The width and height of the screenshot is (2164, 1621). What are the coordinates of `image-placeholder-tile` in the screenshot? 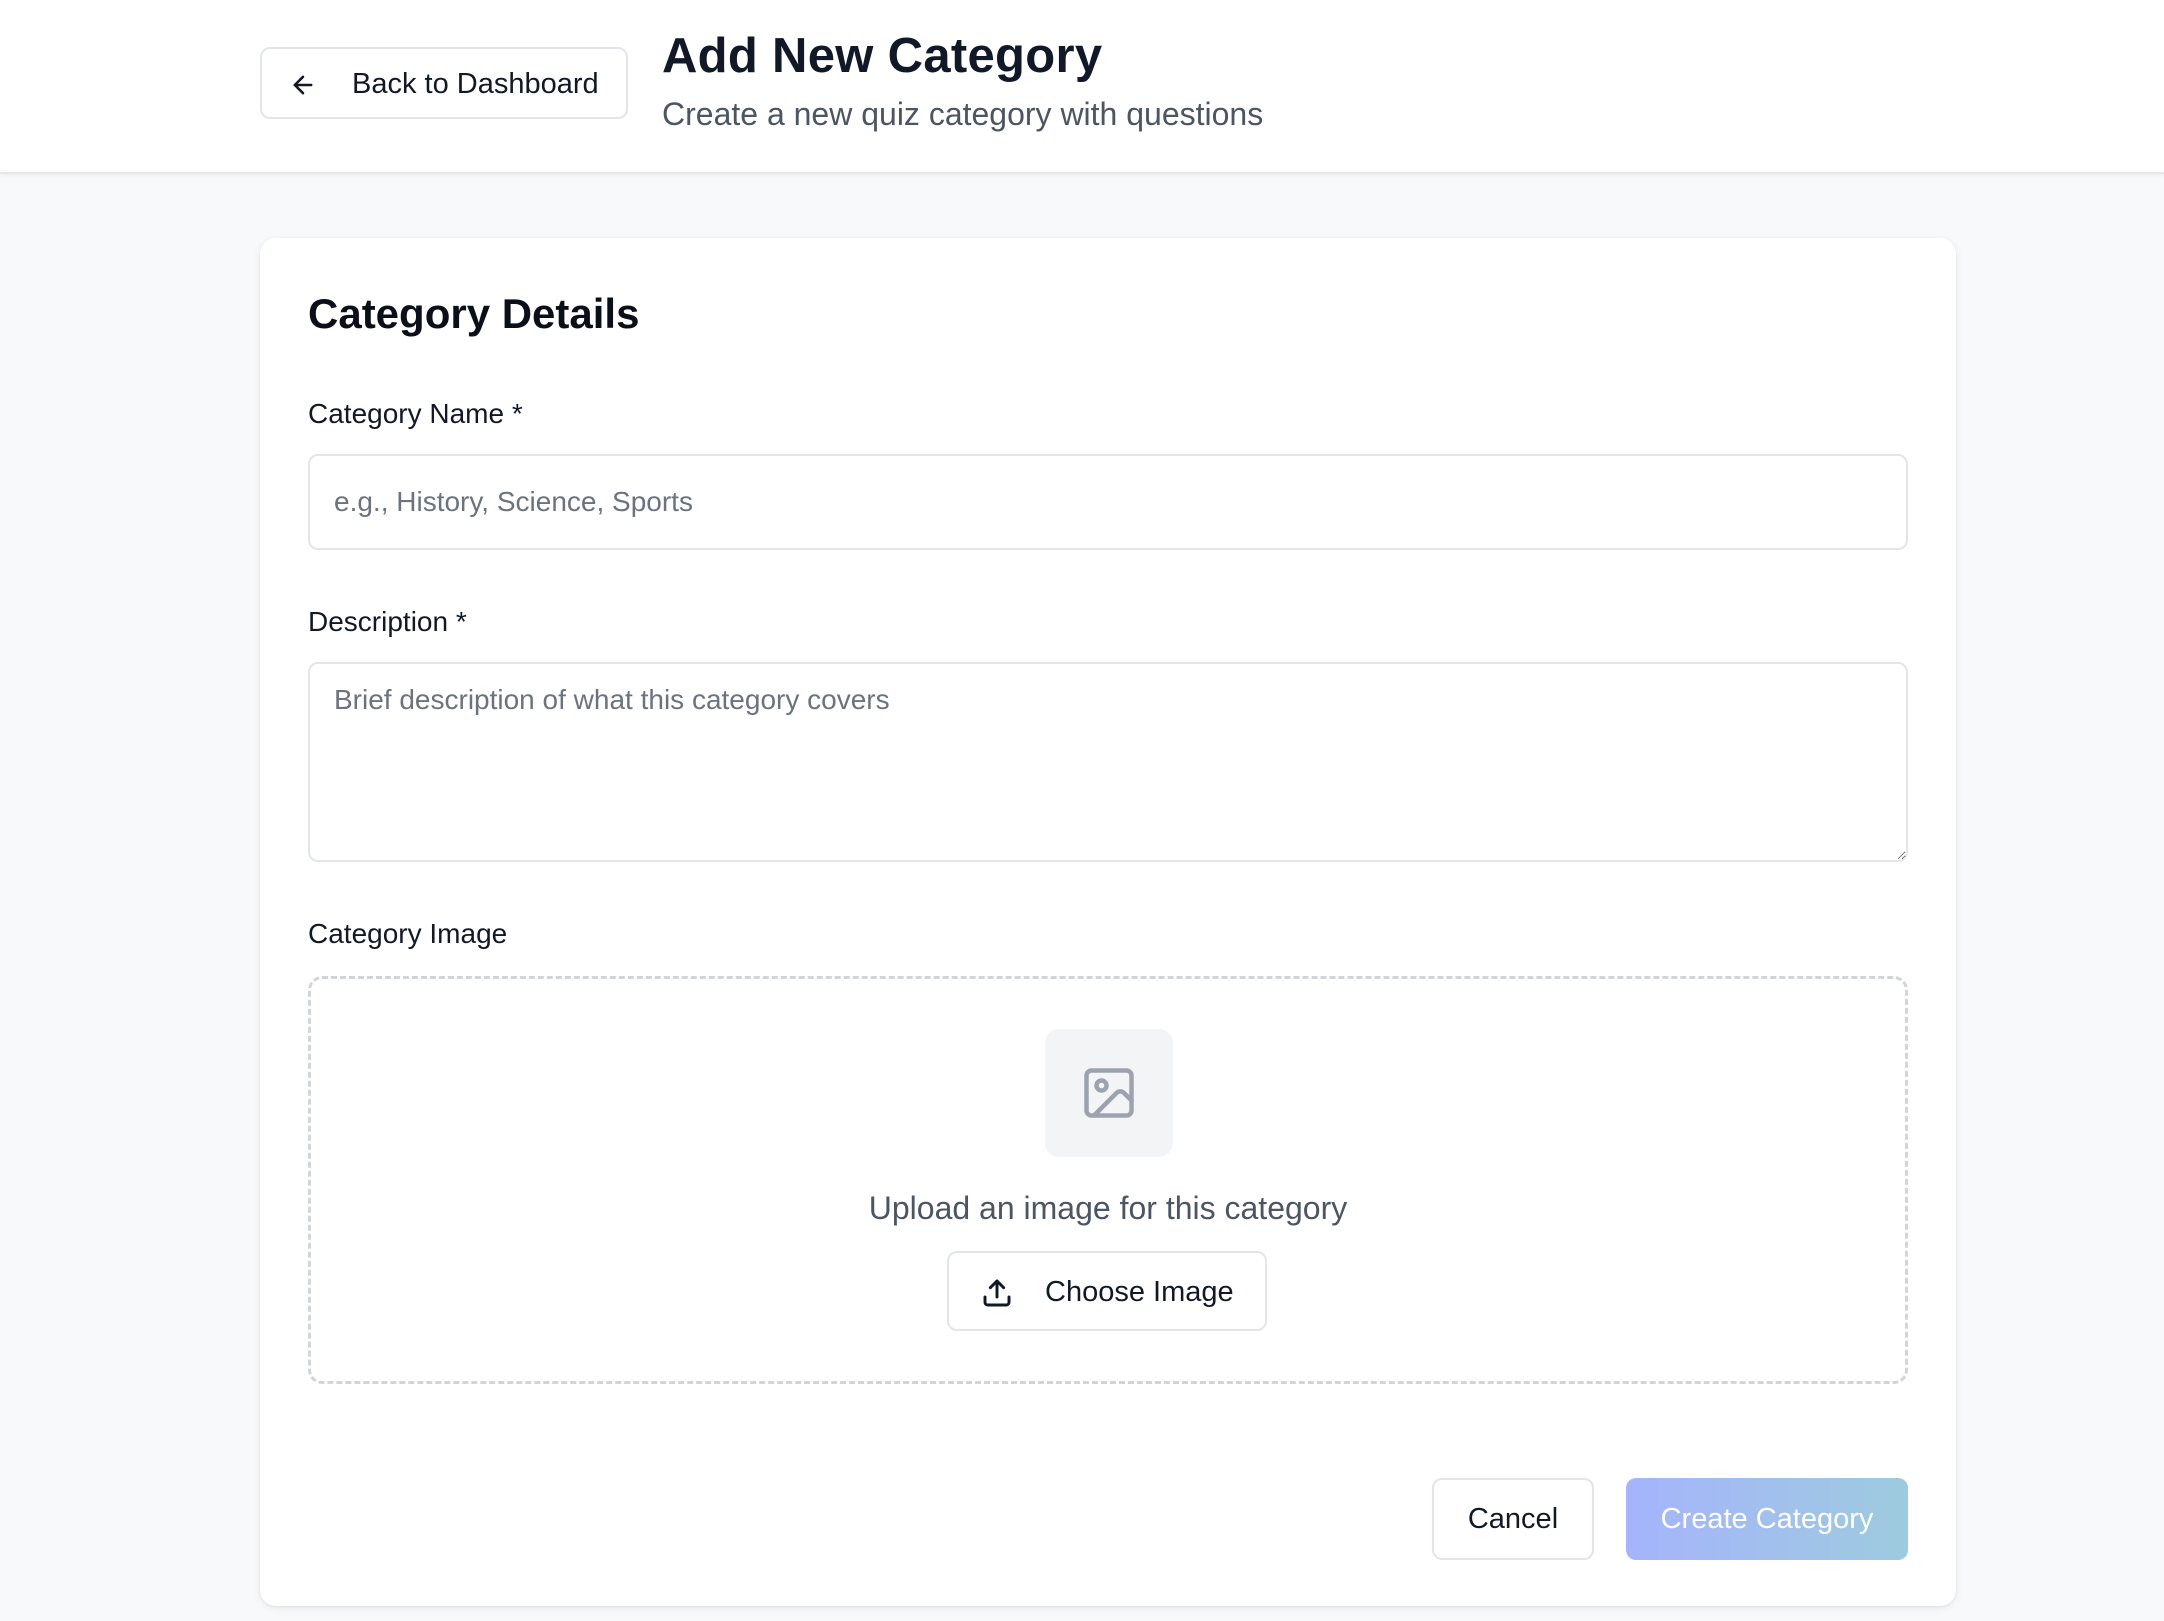 It's located at (1109, 1093).